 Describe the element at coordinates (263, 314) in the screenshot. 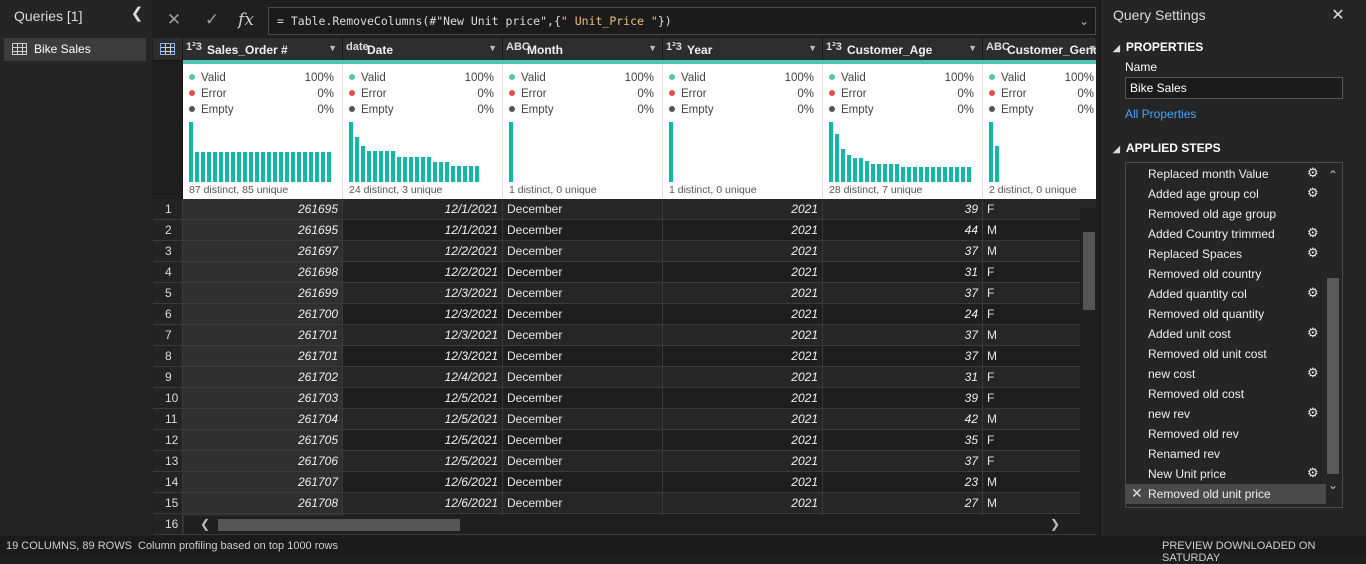

I see `table-cell: 261700` at that location.